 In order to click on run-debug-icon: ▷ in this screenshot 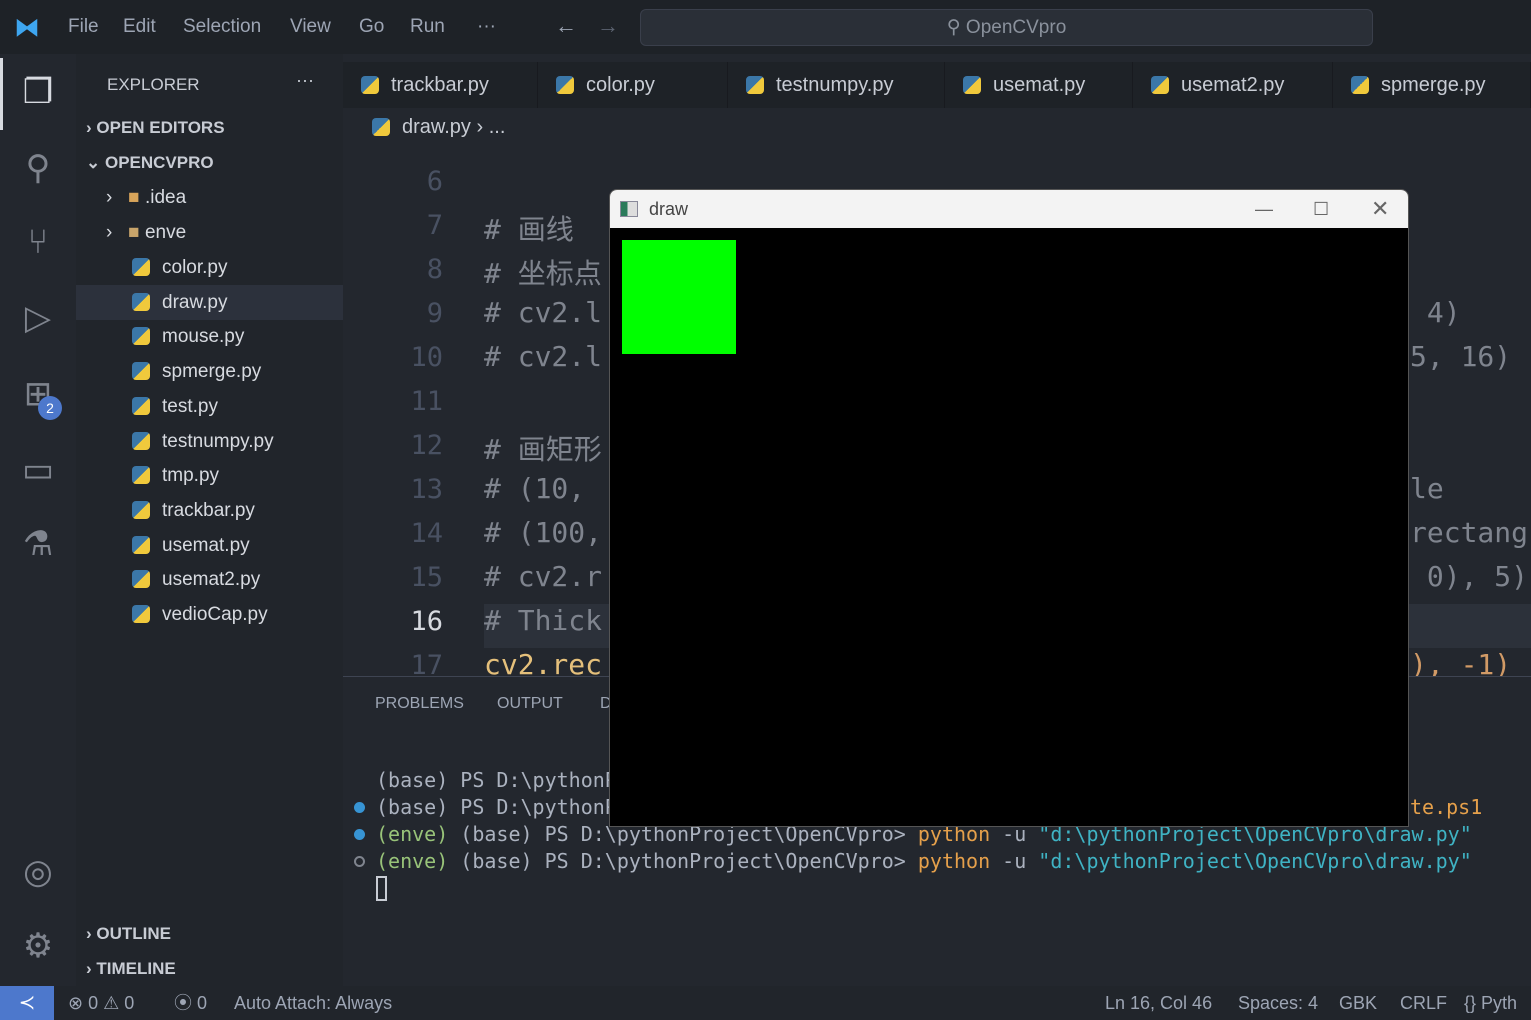, I will do `click(38, 318)`.